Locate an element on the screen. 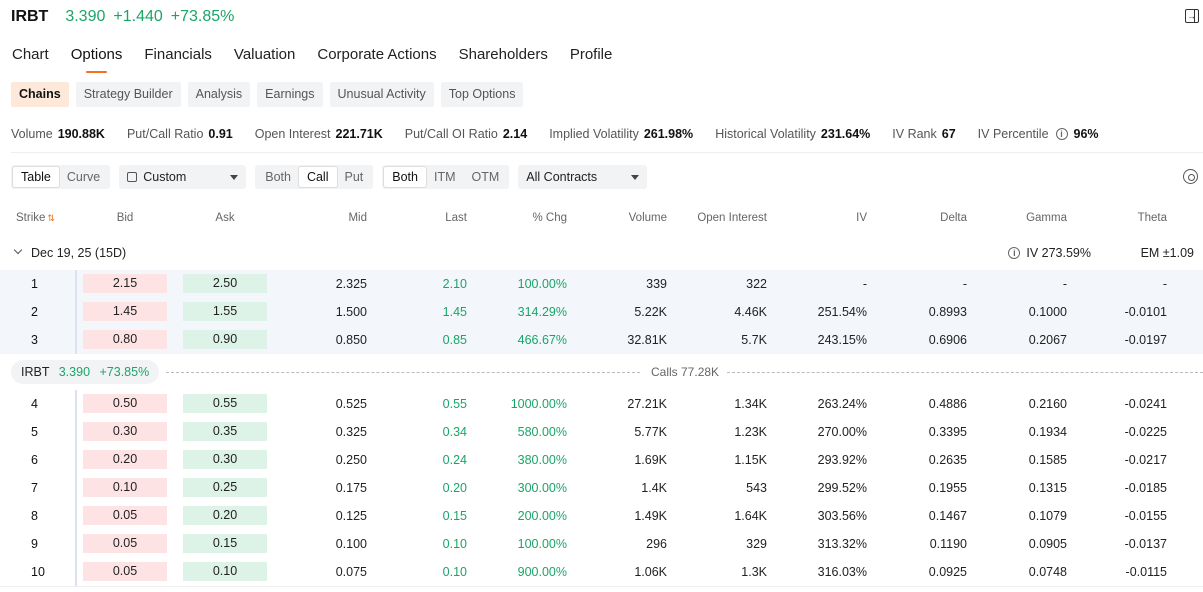  stat-open-interest: Open Interest 221.71K is located at coordinates (319, 134).